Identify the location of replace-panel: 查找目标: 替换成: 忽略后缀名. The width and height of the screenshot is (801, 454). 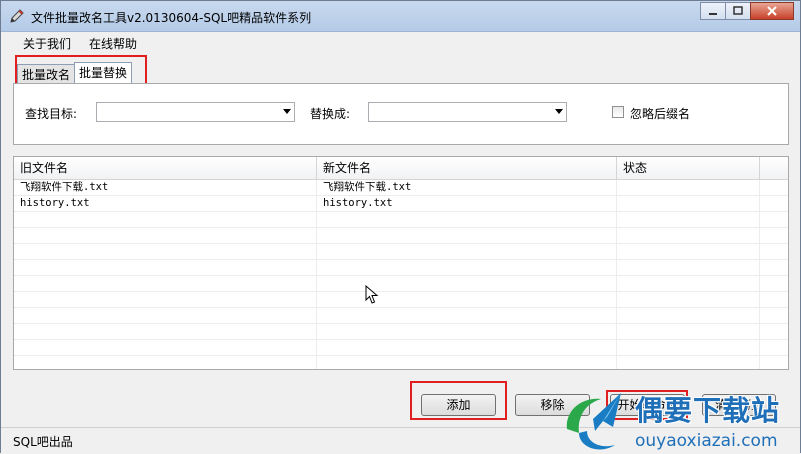
(401, 114).